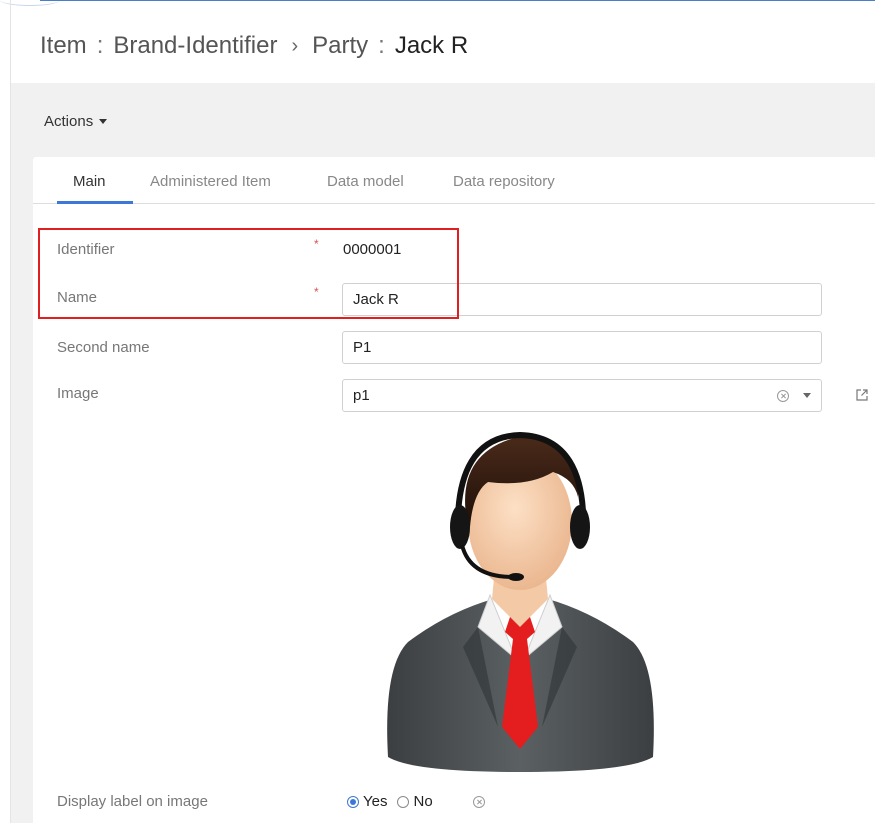 Image resolution: width=875 pixels, height=823 pixels. I want to click on radio-checked-icon, so click(353, 801).